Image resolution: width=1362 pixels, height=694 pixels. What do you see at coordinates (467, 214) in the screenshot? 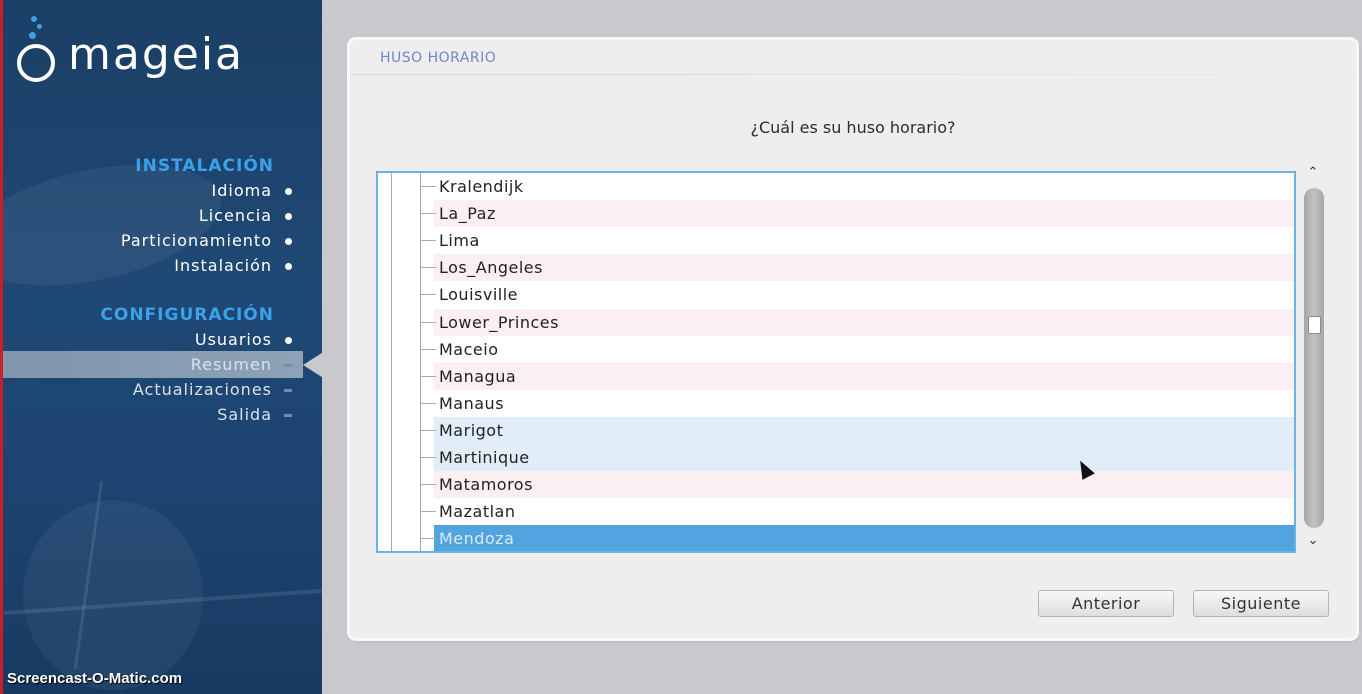
I see `timezone-label: La_Paz` at bounding box center [467, 214].